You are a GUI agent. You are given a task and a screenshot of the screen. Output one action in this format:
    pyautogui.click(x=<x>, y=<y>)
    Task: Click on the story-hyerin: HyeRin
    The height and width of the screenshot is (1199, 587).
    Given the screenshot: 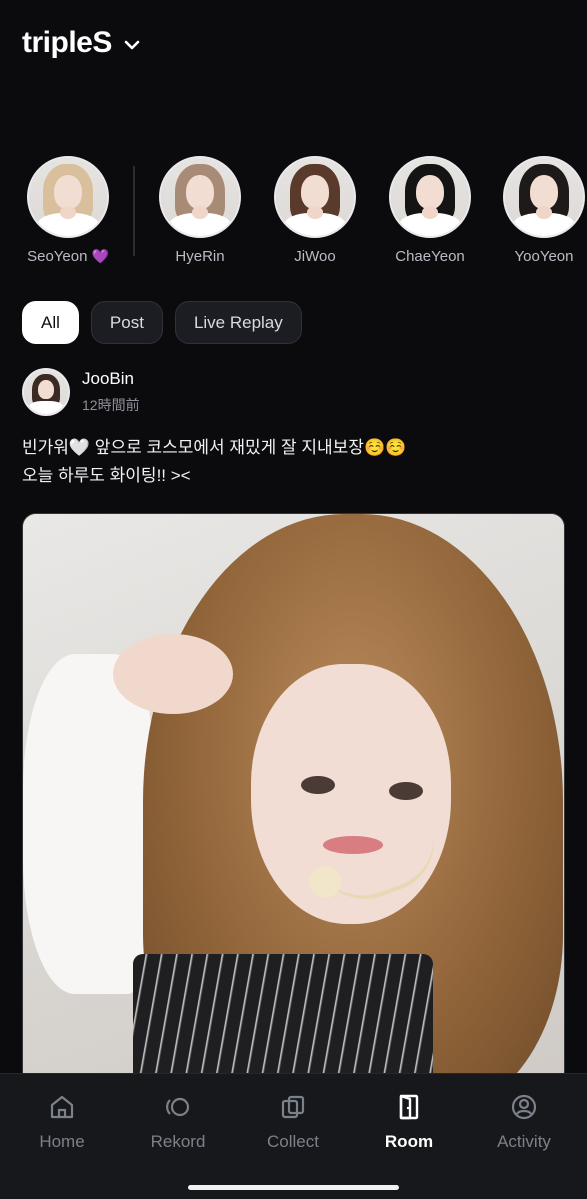 What is the action you would take?
    pyautogui.click(x=200, y=210)
    